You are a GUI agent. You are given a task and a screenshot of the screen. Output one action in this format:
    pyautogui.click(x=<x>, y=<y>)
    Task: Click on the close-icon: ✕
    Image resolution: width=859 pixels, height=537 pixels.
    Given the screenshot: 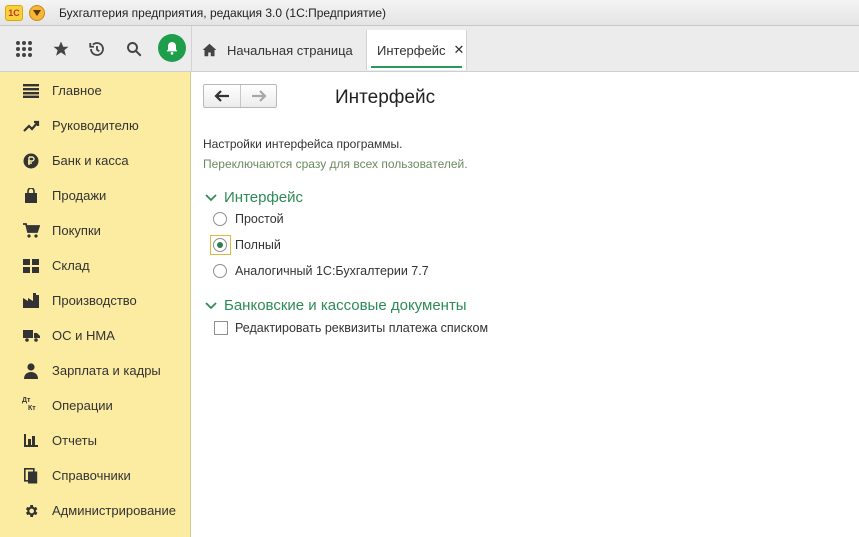 What is the action you would take?
    pyautogui.click(x=458, y=50)
    